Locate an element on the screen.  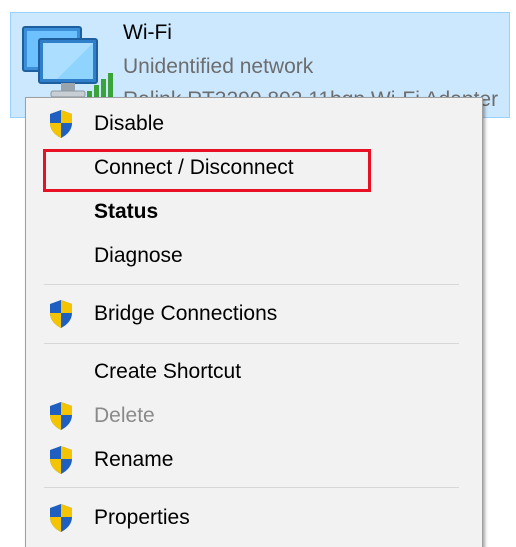
menu-item-rename: Rename is located at coordinates (254, 460).